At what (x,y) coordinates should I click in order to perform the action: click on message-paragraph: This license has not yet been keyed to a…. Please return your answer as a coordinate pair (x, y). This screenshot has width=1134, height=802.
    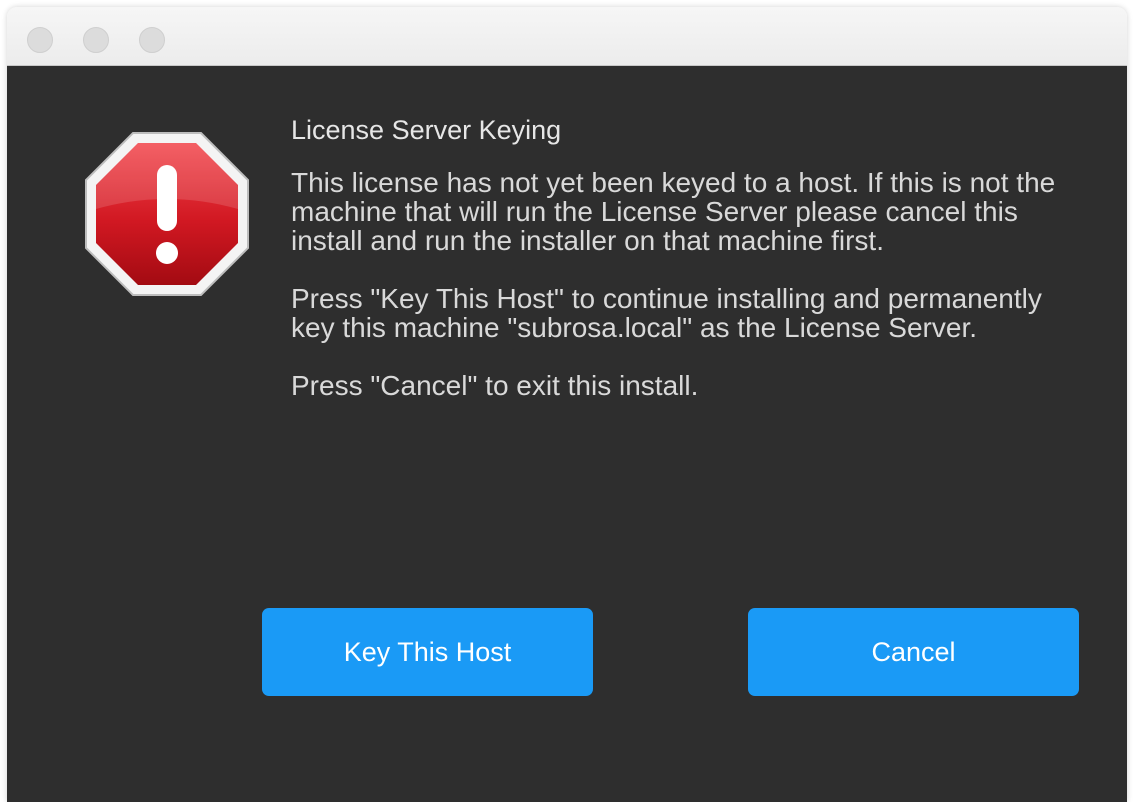
    Looking at the image, I should click on (673, 211).